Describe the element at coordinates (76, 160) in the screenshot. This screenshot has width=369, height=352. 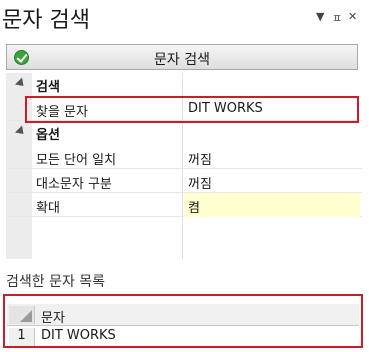
I see `property-label: 모든 단어 일치` at that location.